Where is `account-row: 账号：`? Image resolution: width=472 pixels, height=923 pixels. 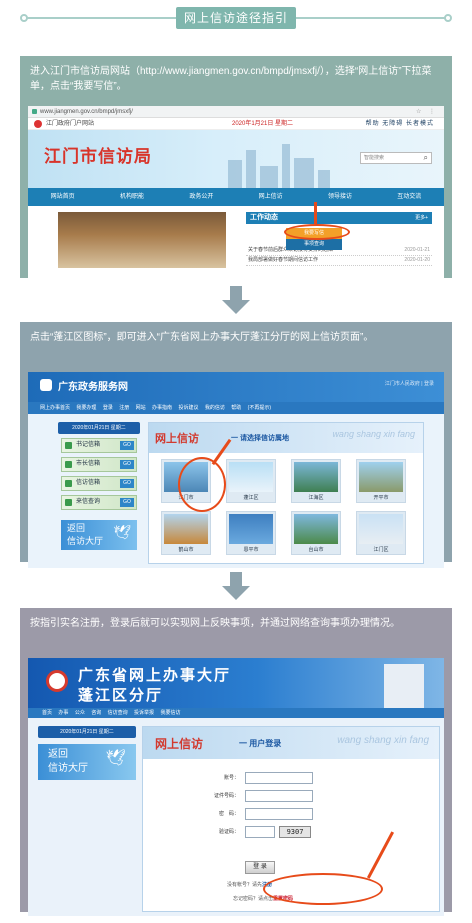 account-row: 账号： is located at coordinates (293, 779).